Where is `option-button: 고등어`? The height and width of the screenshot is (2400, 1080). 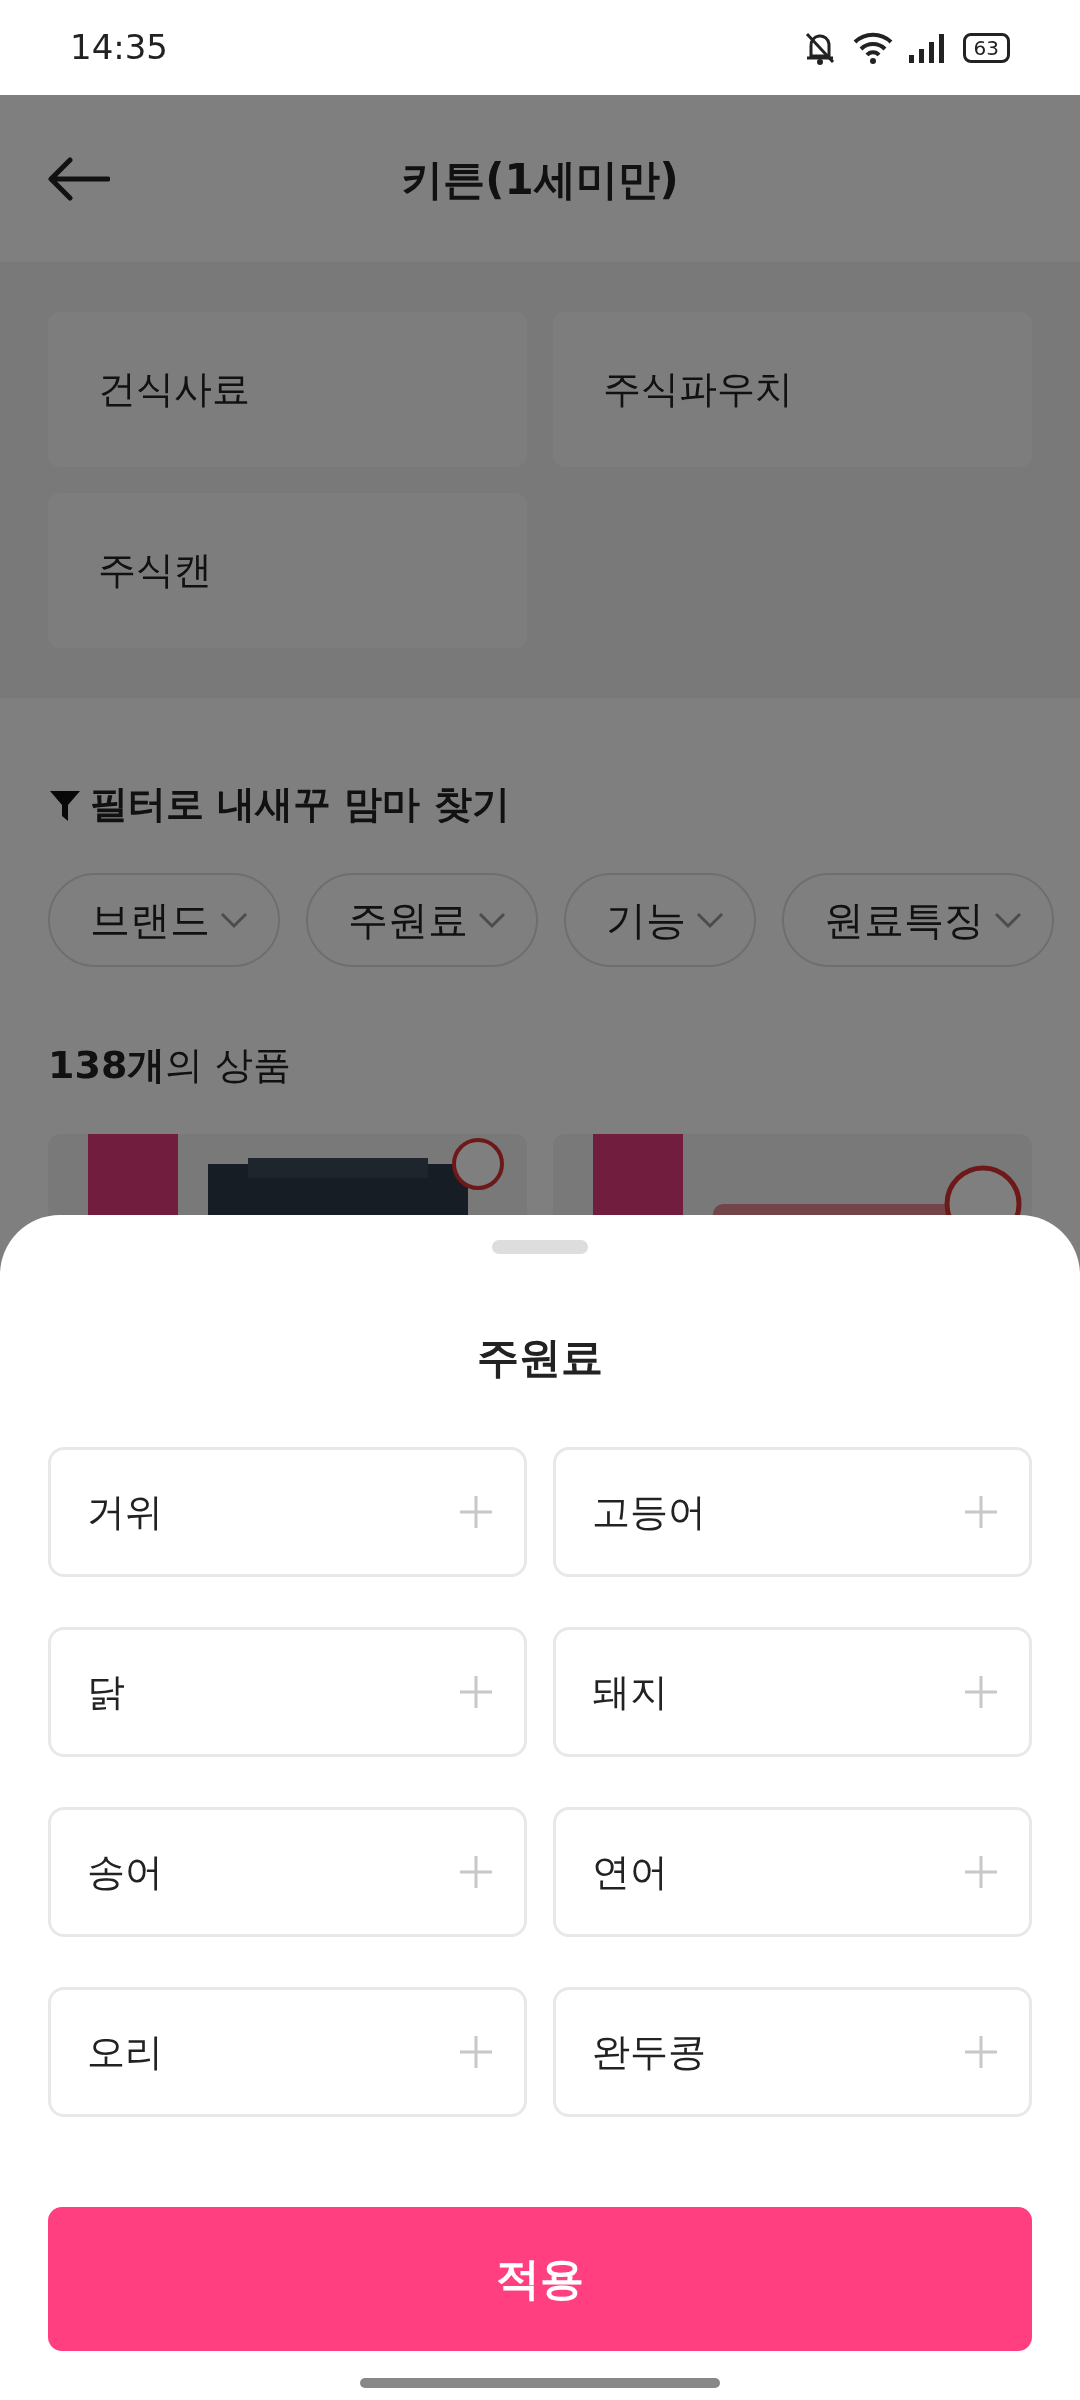
option-button: 고등어 is located at coordinates (792, 1512).